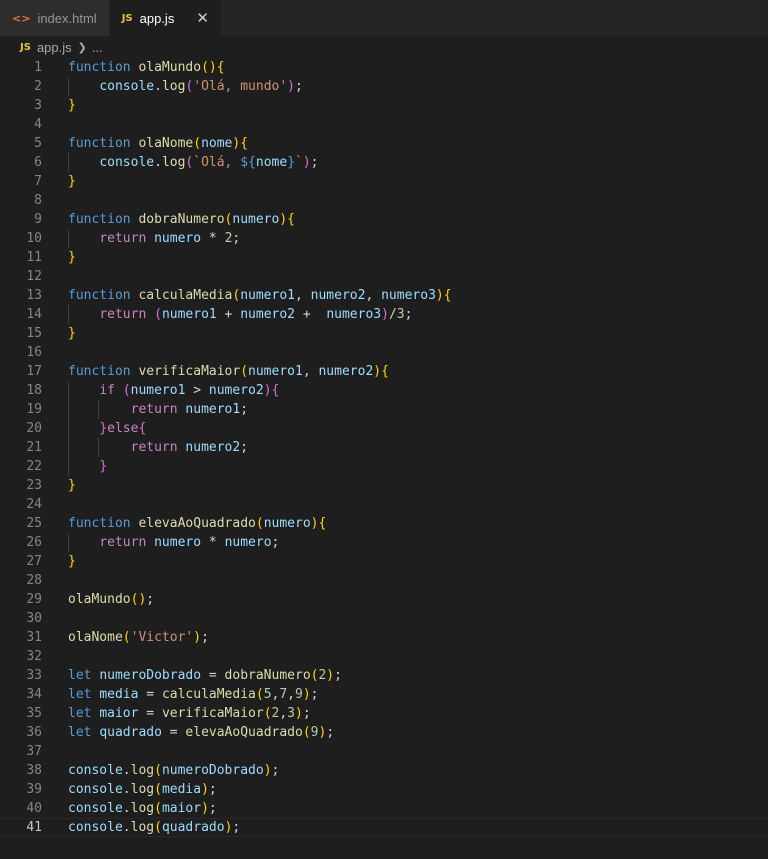  I want to click on code-line: 40 console.log(maior);, so click(384, 808).